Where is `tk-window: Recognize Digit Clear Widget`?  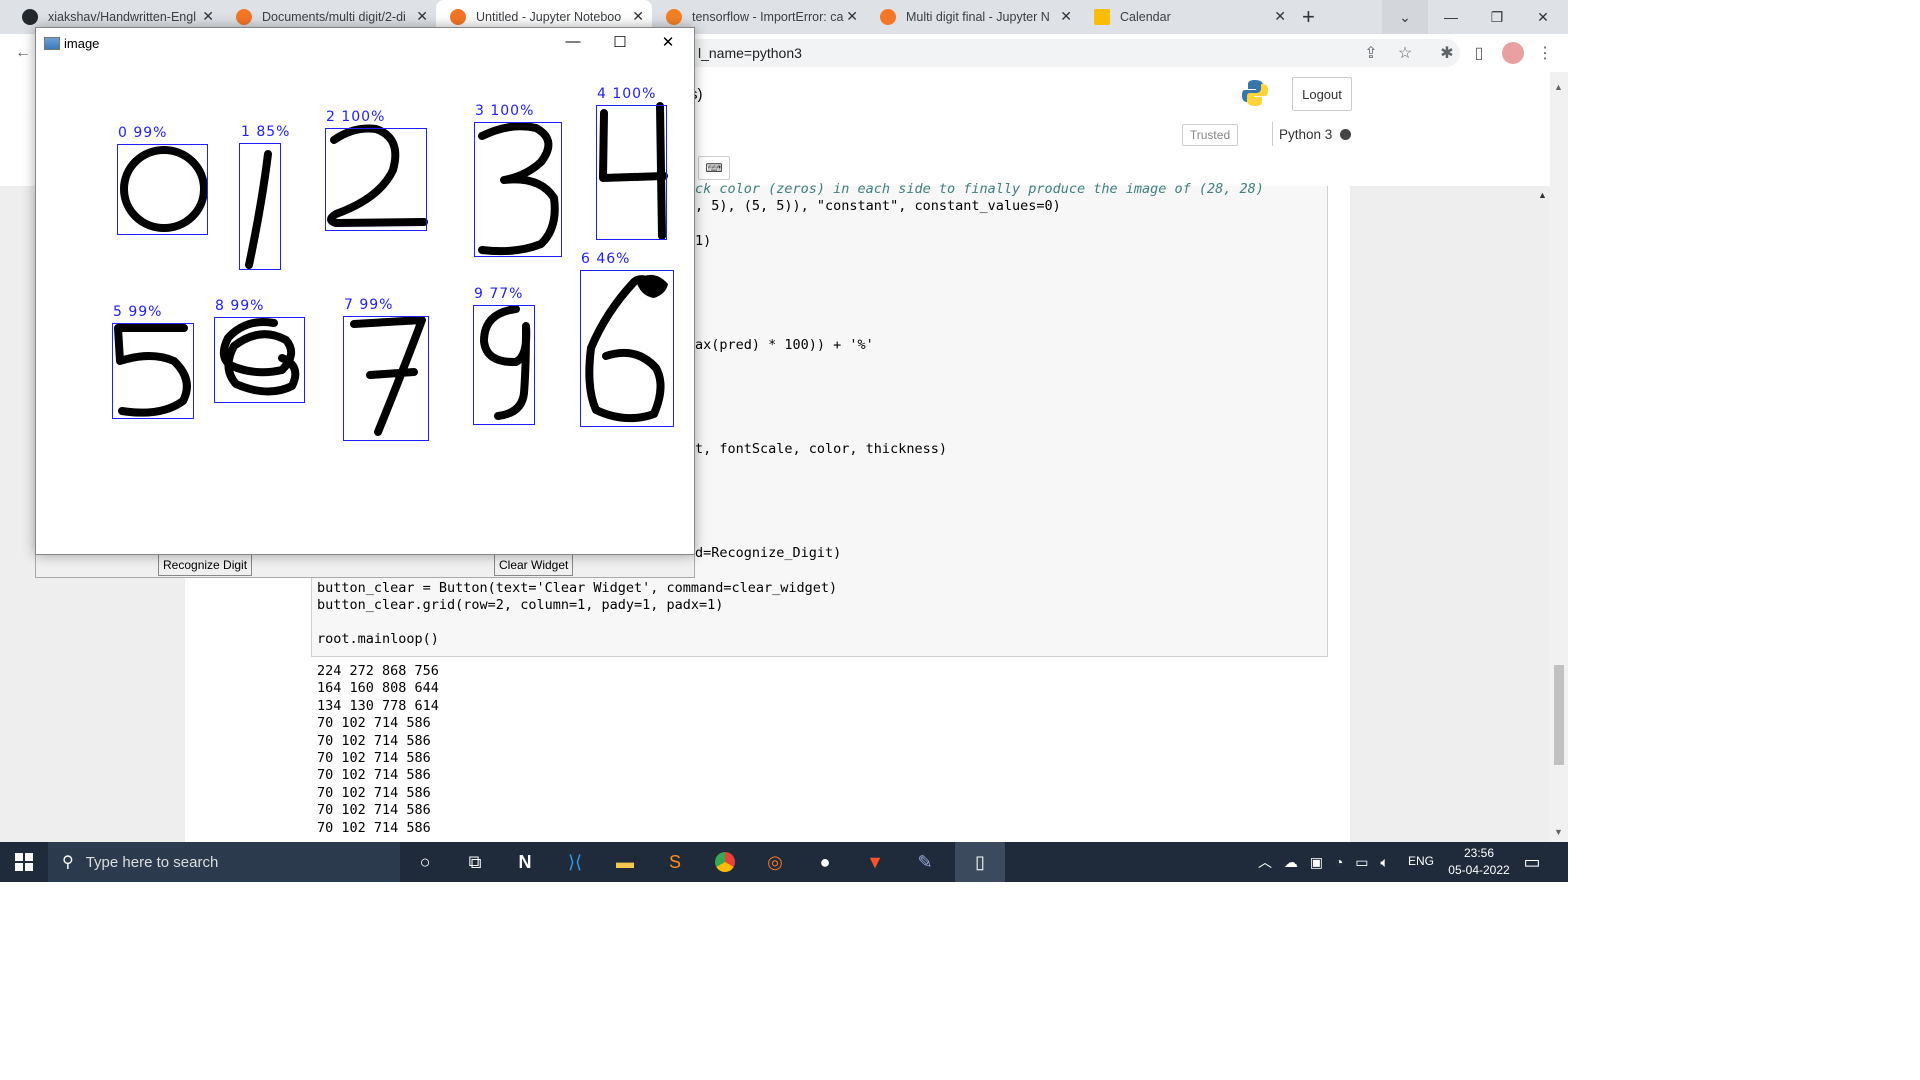 tk-window: Recognize Digit Clear Widget is located at coordinates (365, 565).